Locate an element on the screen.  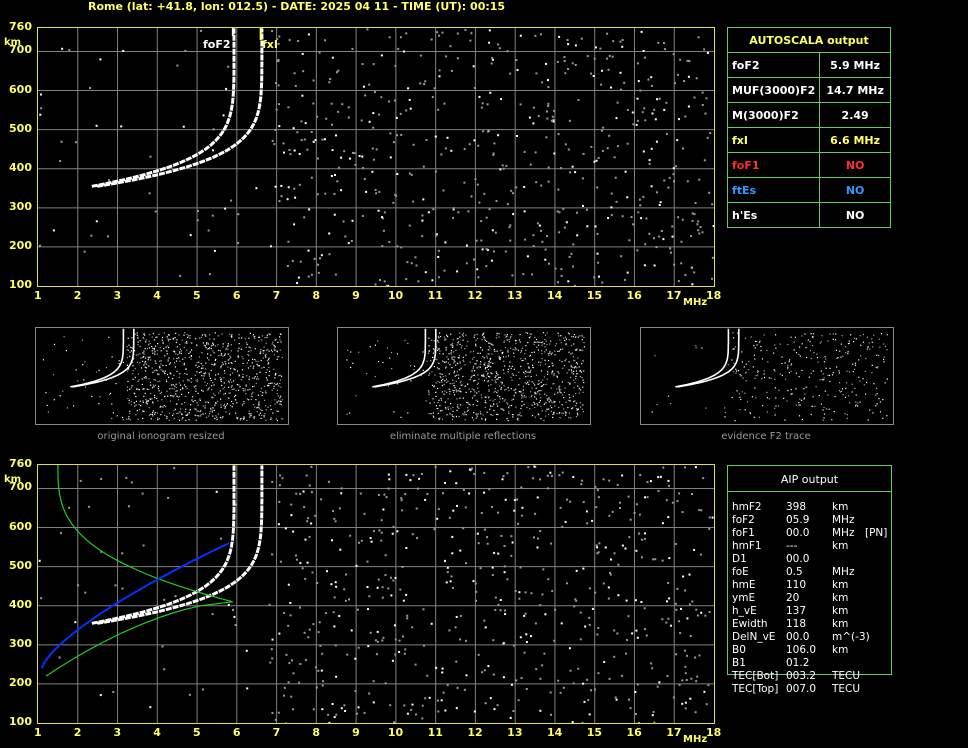
aip-unit: MHz is located at coordinates (843, 533).